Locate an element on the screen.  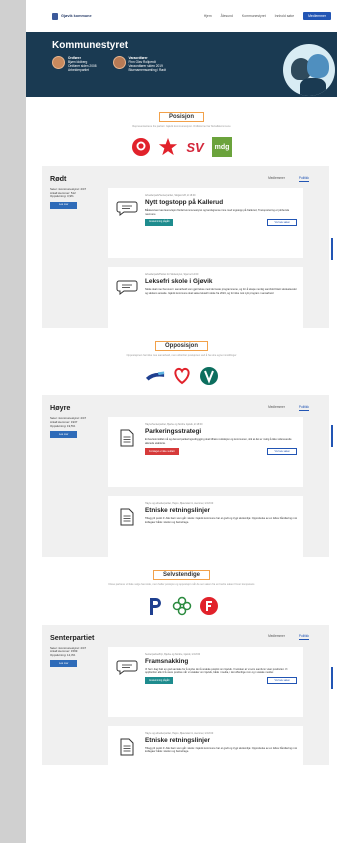
krf-logo is located at coordinates (182, 606).